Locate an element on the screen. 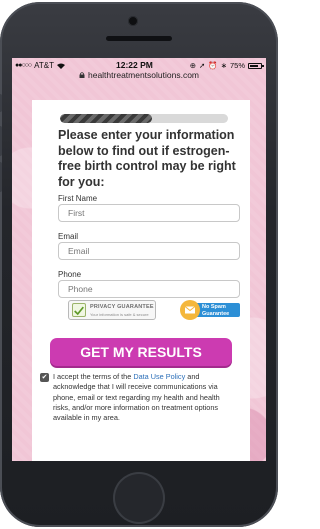 Image resolution: width=320 pixels, height=529 pixels. no-spam-ribbon: No Spam Guarantee is located at coordinates (217, 310).